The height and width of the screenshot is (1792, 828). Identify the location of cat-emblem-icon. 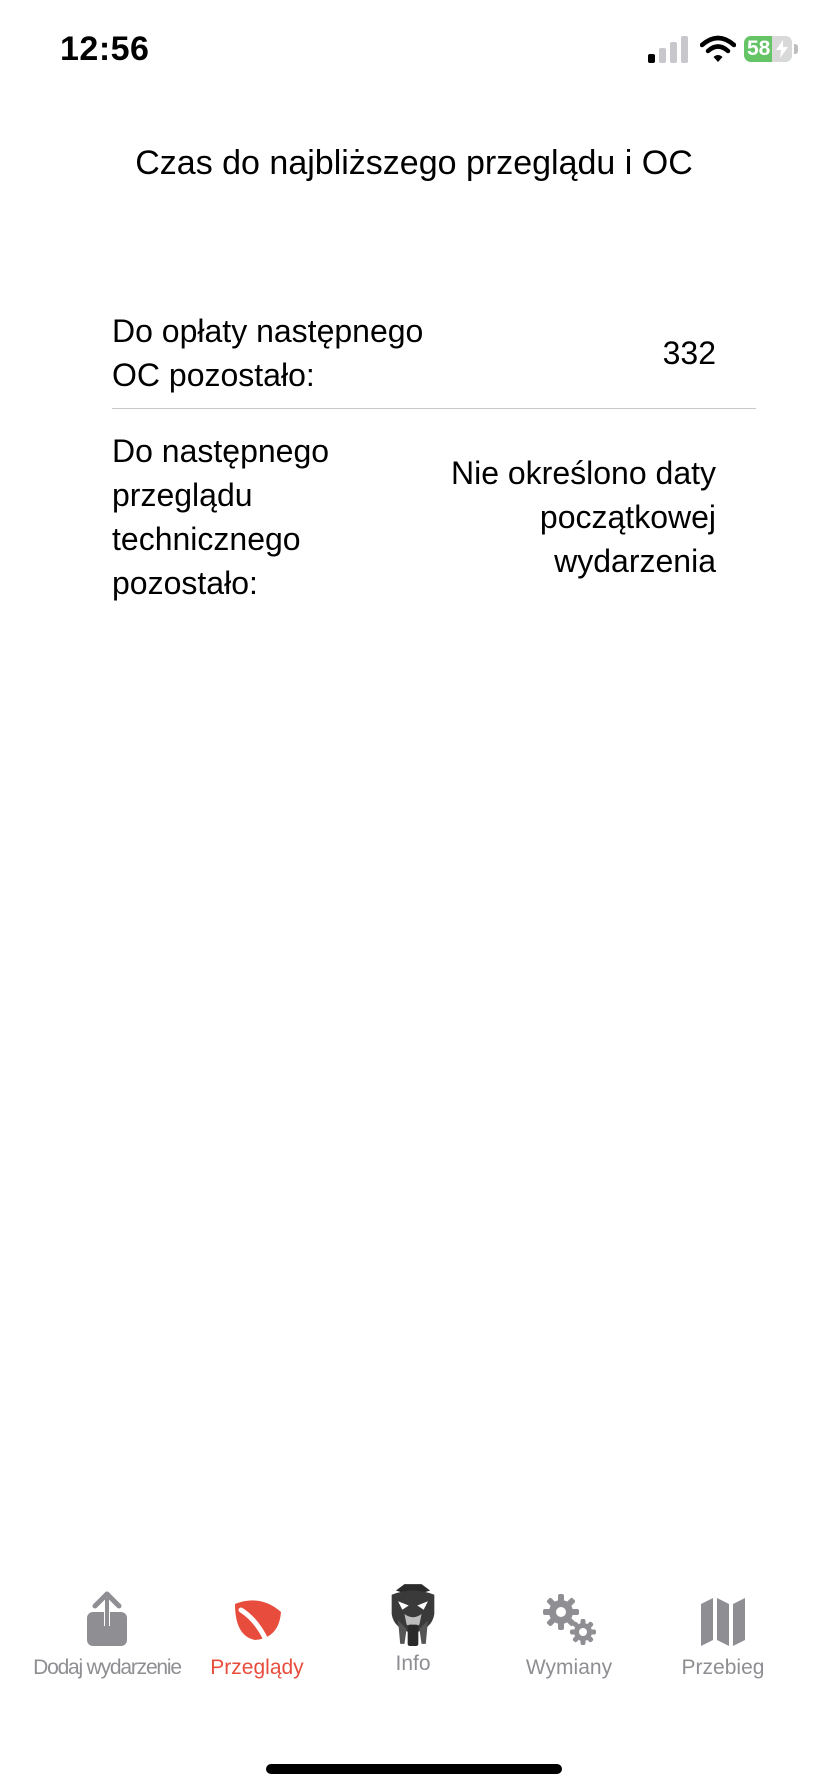
(413, 1615).